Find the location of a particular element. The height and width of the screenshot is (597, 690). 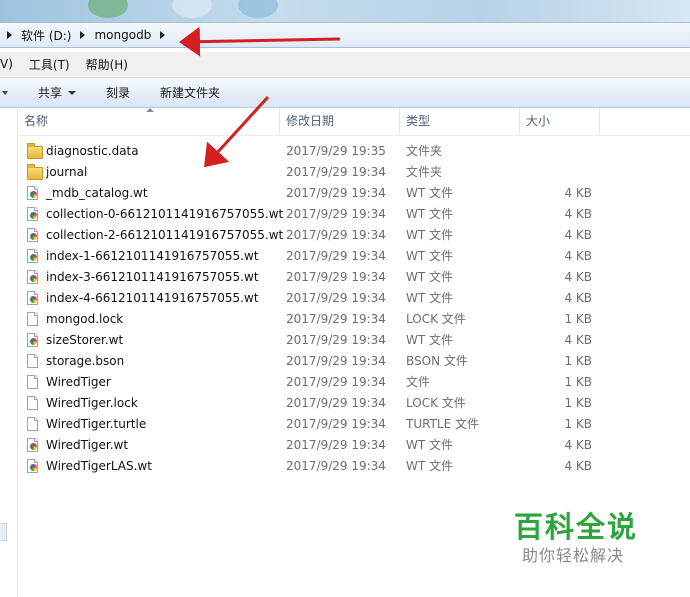

annotation-arrow-address is located at coordinates (260, 41).